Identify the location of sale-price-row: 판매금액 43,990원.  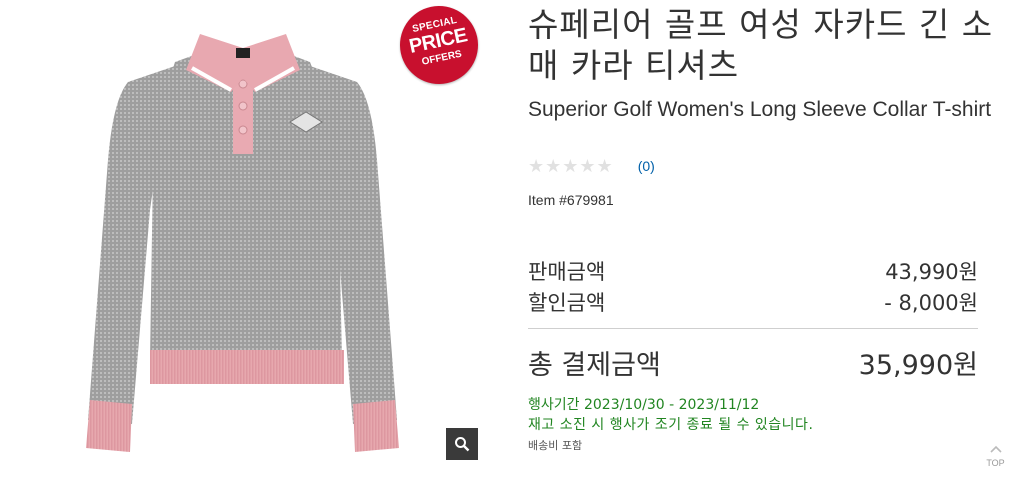
(753, 271).